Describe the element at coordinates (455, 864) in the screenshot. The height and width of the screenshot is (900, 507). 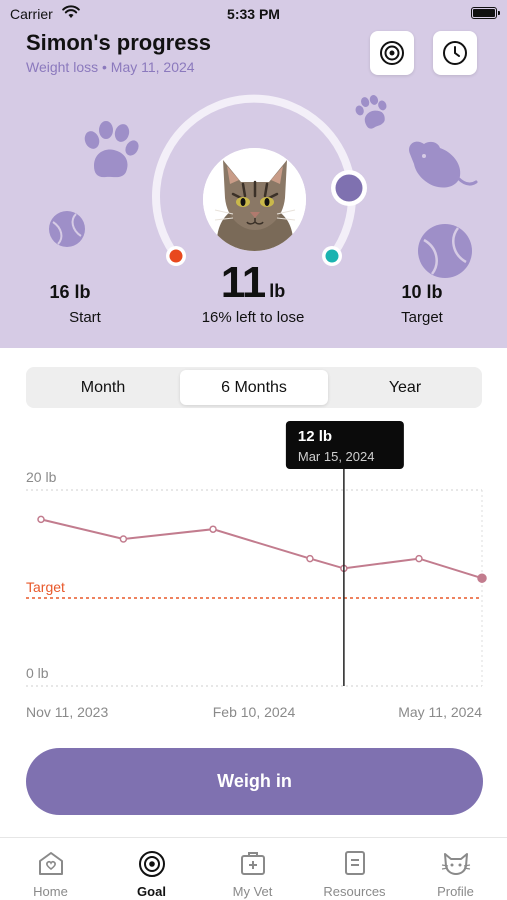
I see `cat-face-icon` at that location.